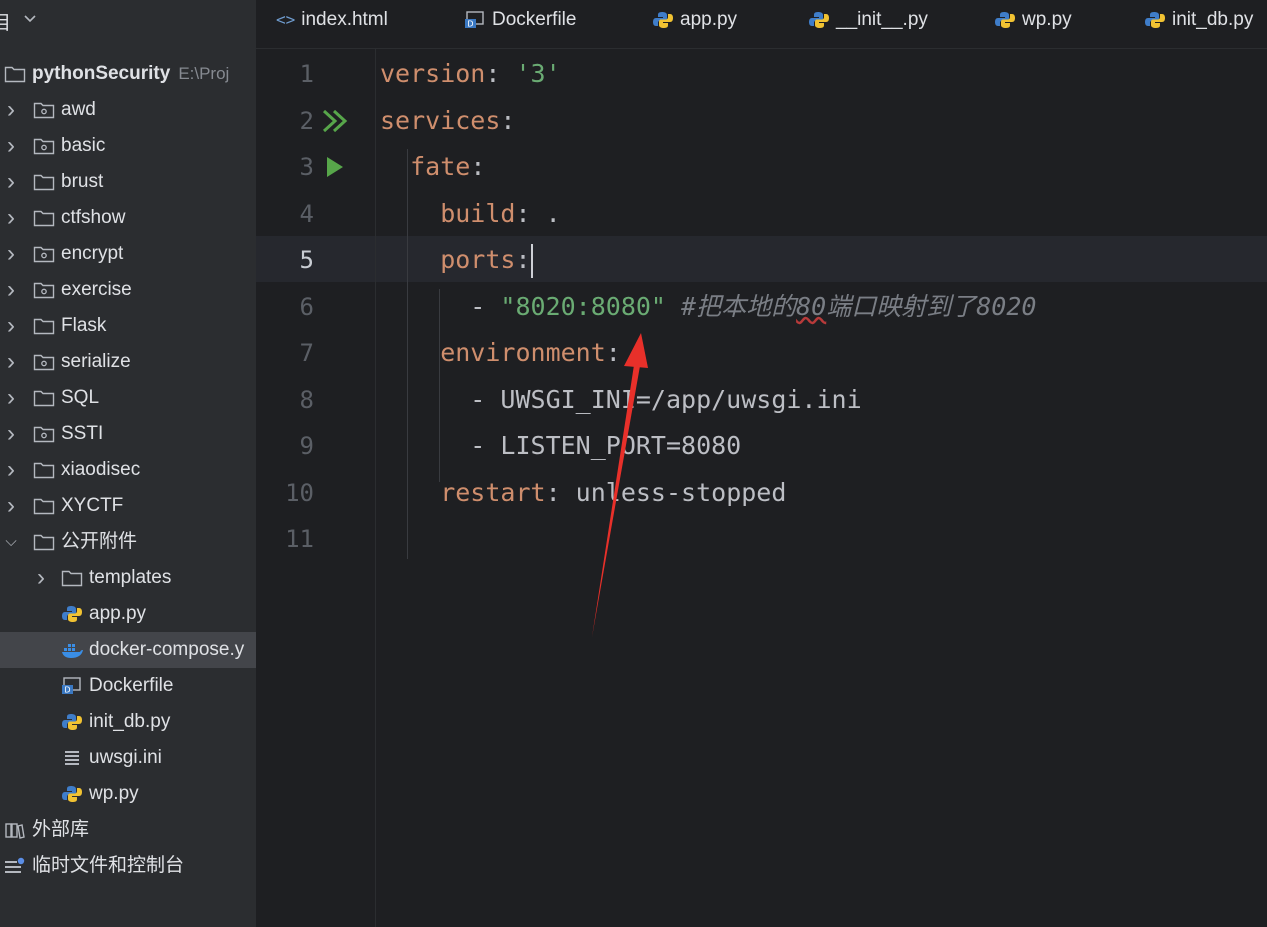 The height and width of the screenshot is (927, 1267). What do you see at coordinates (1047, 19) in the screenshot?
I see `tab-label: wp.py` at bounding box center [1047, 19].